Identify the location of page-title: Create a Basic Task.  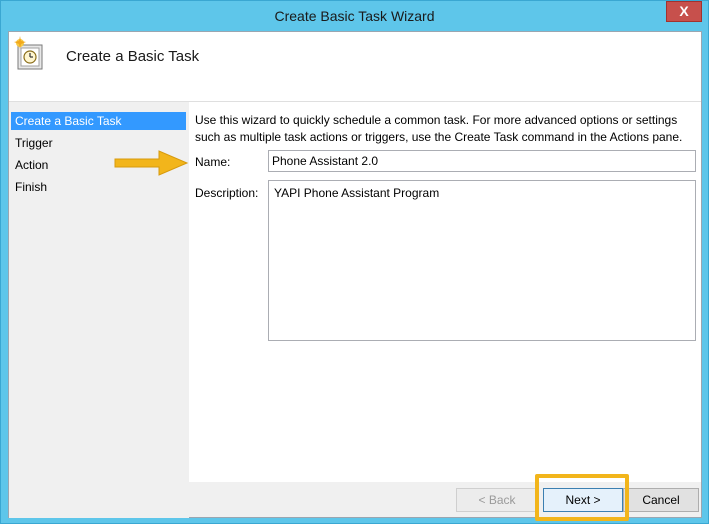
(133, 56).